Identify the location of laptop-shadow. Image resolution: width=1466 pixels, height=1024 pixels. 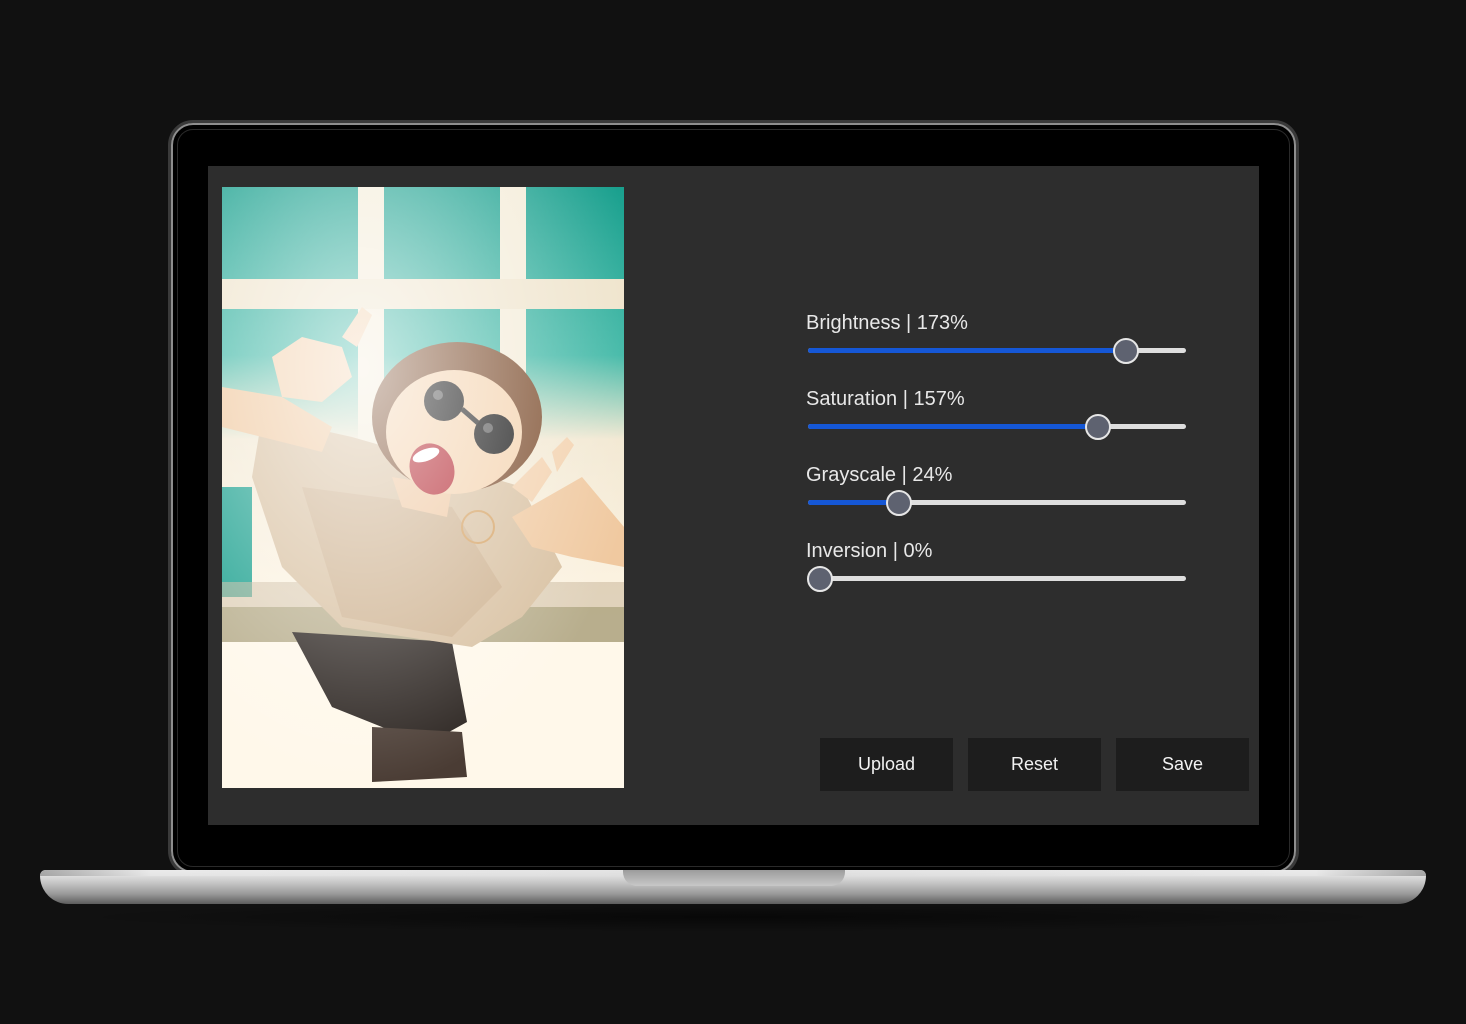
(733, 917).